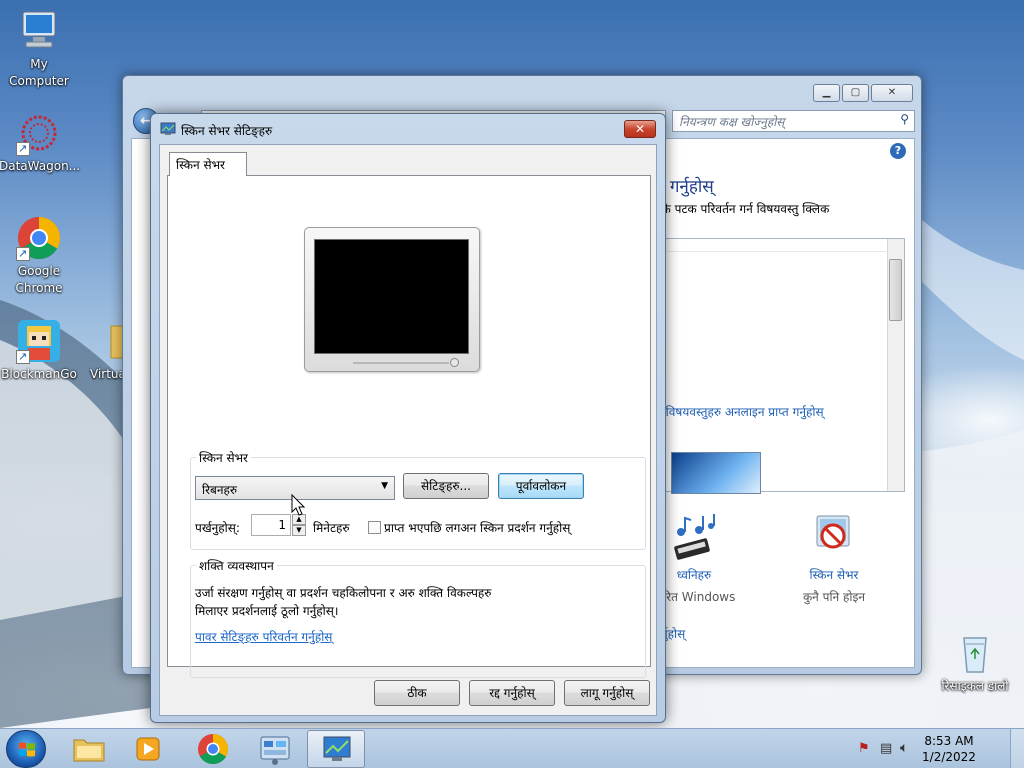  What do you see at coordinates (298, 505) in the screenshot?
I see `mouse-cursor-icon` at bounding box center [298, 505].